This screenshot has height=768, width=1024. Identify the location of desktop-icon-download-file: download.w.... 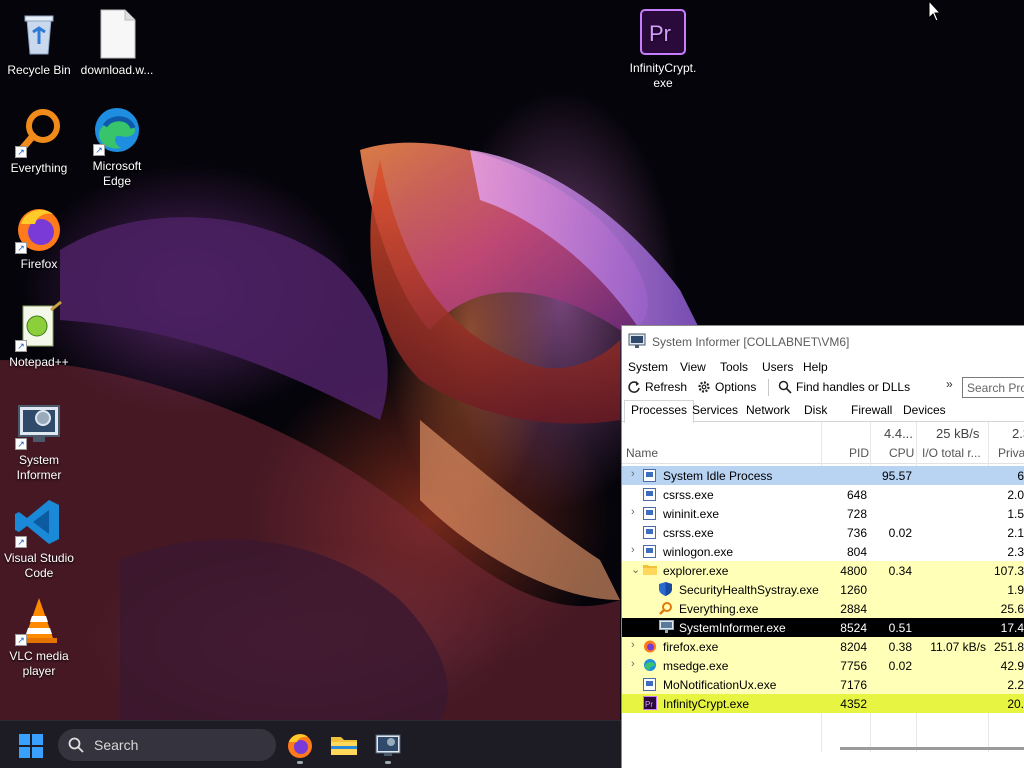
(117, 43).